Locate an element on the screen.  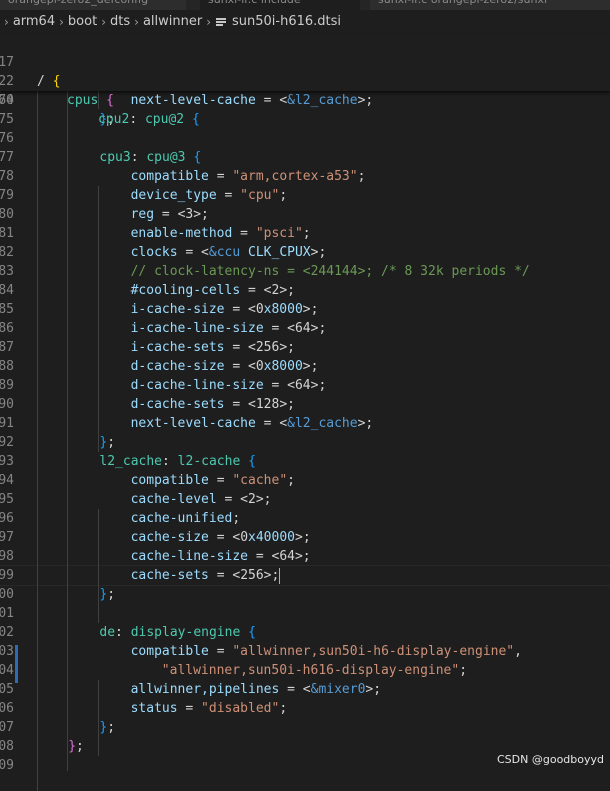
code-text: cache-sets = <256>; is located at coordinates (205, 575).